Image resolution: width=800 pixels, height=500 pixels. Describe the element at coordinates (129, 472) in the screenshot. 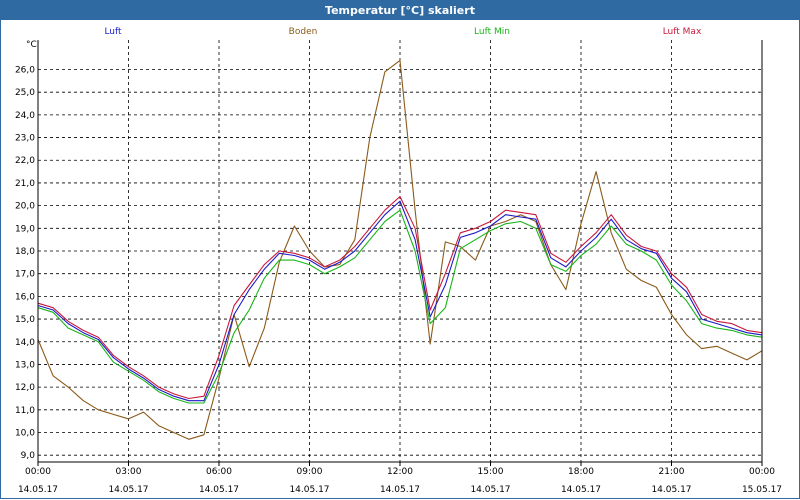

I see `x-tick-time-label: 03:00` at that location.